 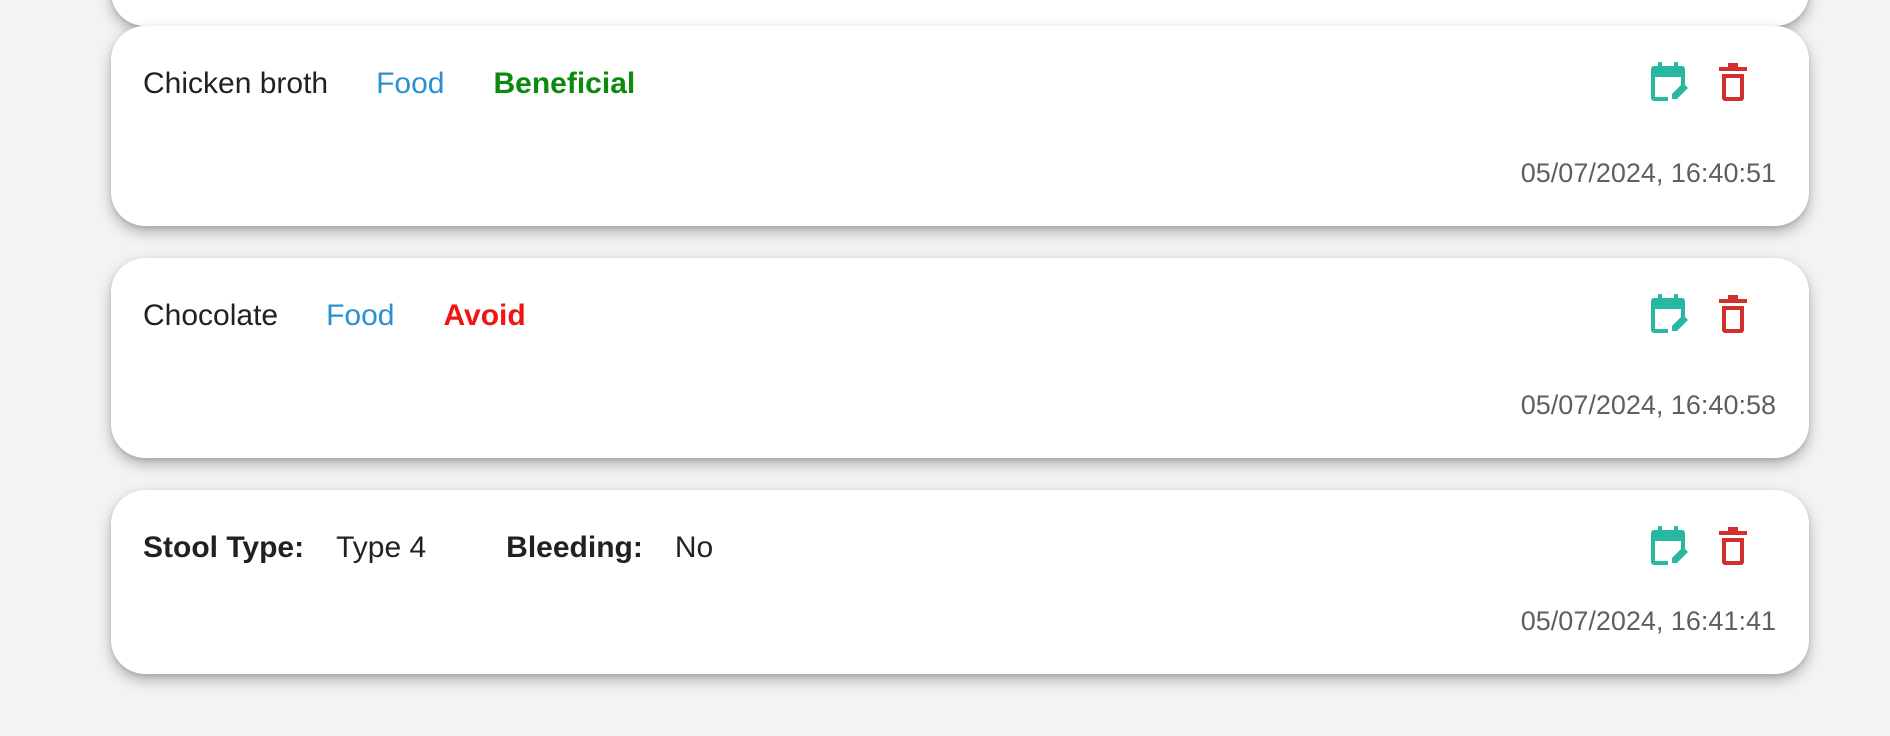 What do you see at coordinates (224, 547) in the screenshot?
I see `stool-type-label: Stool Type:` at bounding box center [224, 547].